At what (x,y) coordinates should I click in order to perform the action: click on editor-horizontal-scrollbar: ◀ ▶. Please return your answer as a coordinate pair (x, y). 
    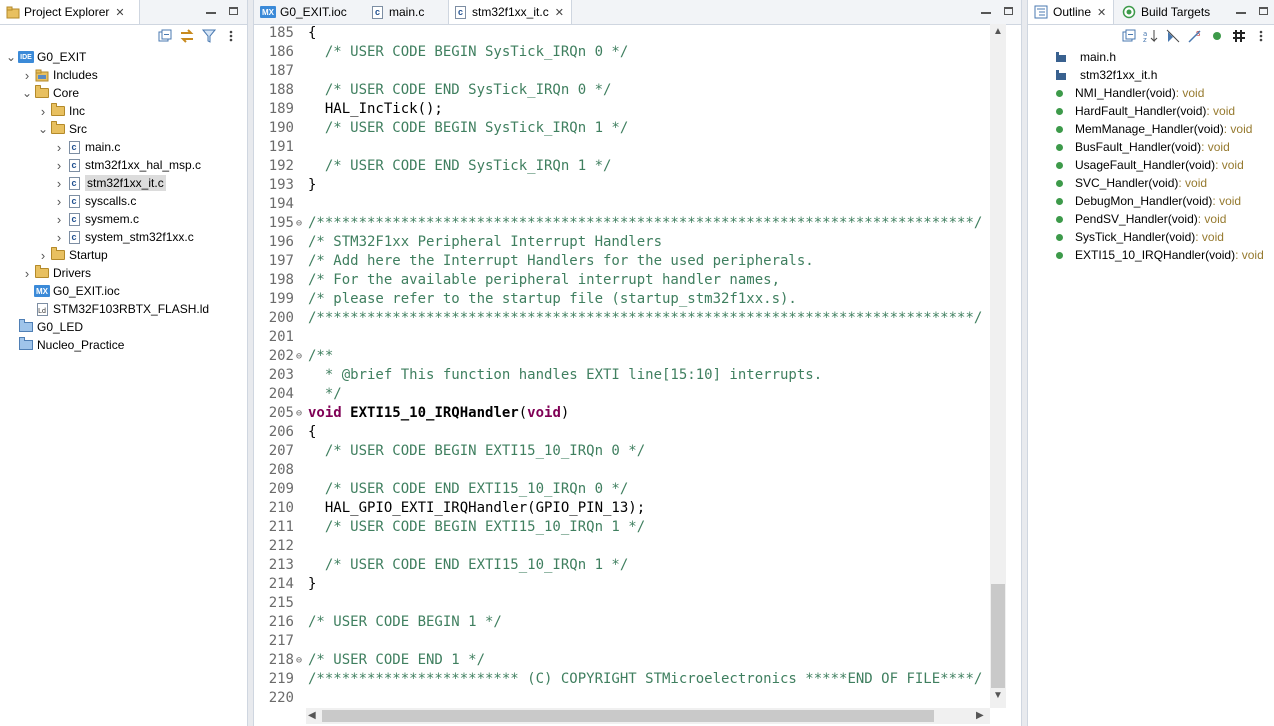
    Looking at the image, I should click on (648, 716).